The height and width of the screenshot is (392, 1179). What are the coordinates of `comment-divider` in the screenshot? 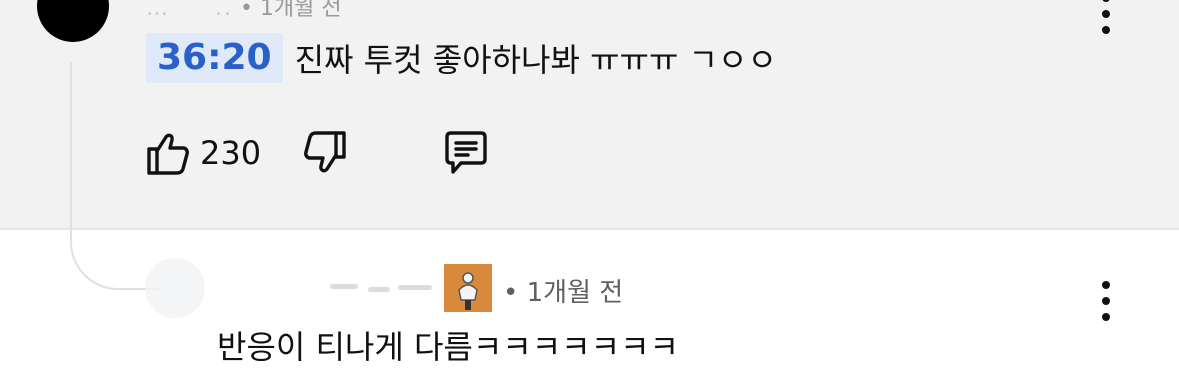 It's located at (589, 229).